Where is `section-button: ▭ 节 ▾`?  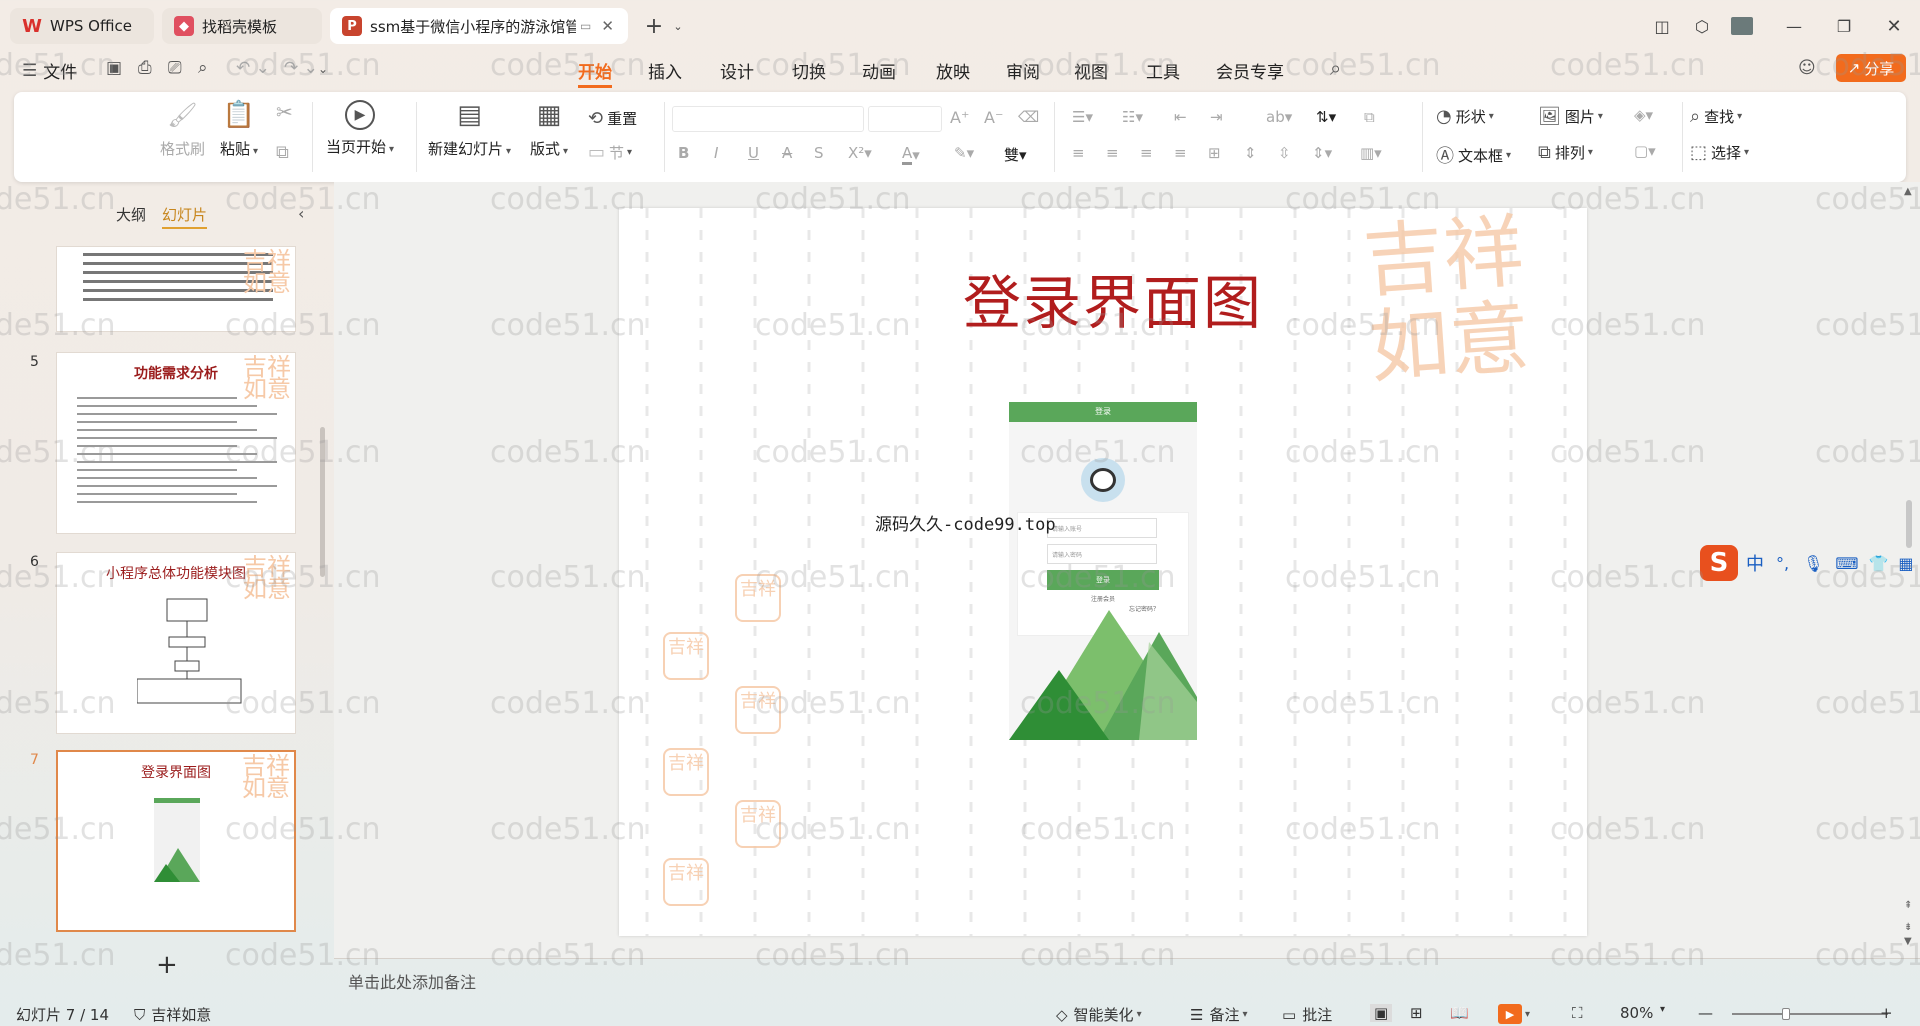
section-button: ▭ 节 ▾ is located at coordinates (610, 152).